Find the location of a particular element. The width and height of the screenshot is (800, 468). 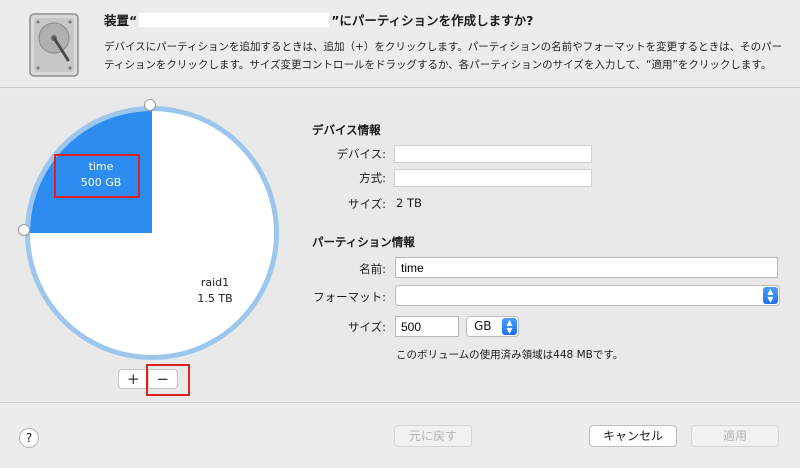

size-unit-value: GB is located at coordinates (483, 326).